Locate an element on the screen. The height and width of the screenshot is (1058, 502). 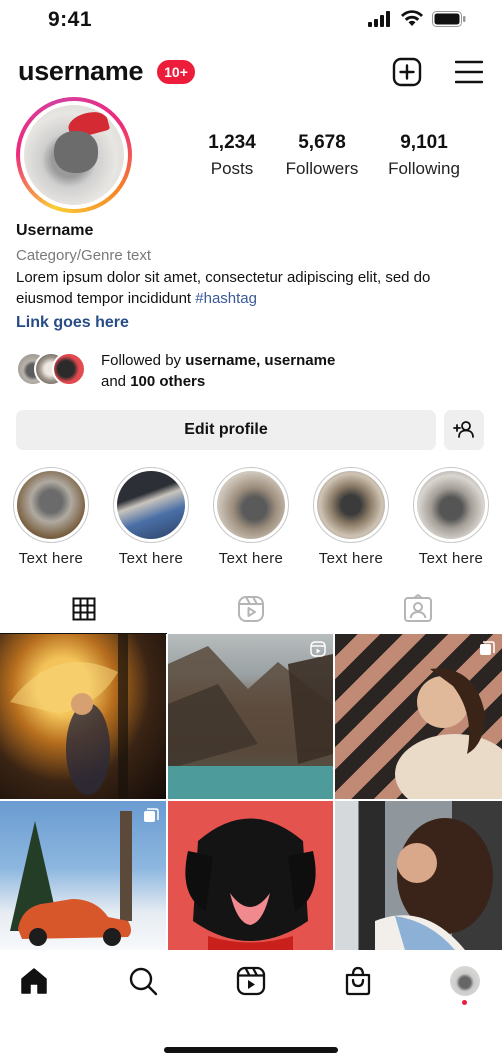
notification-dot is located at coordinates (464, 1002).